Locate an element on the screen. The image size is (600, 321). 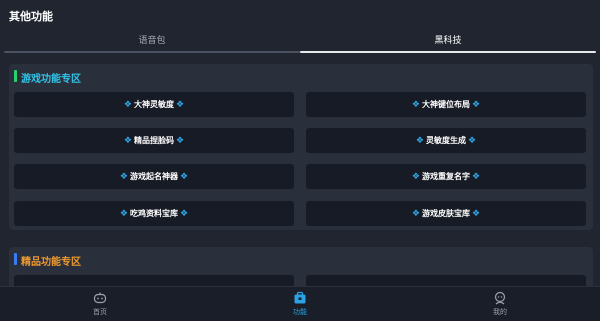
feature-button-skin-library: ❖ 游戏皮肤宝库 ❖ is located at coordinates (446, 213).